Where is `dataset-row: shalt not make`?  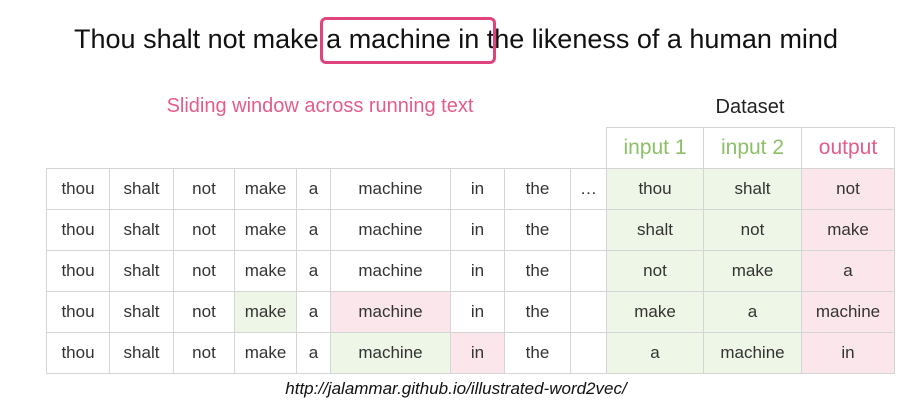
dataset-row: shalt not make is located at coordinates (750, 230).